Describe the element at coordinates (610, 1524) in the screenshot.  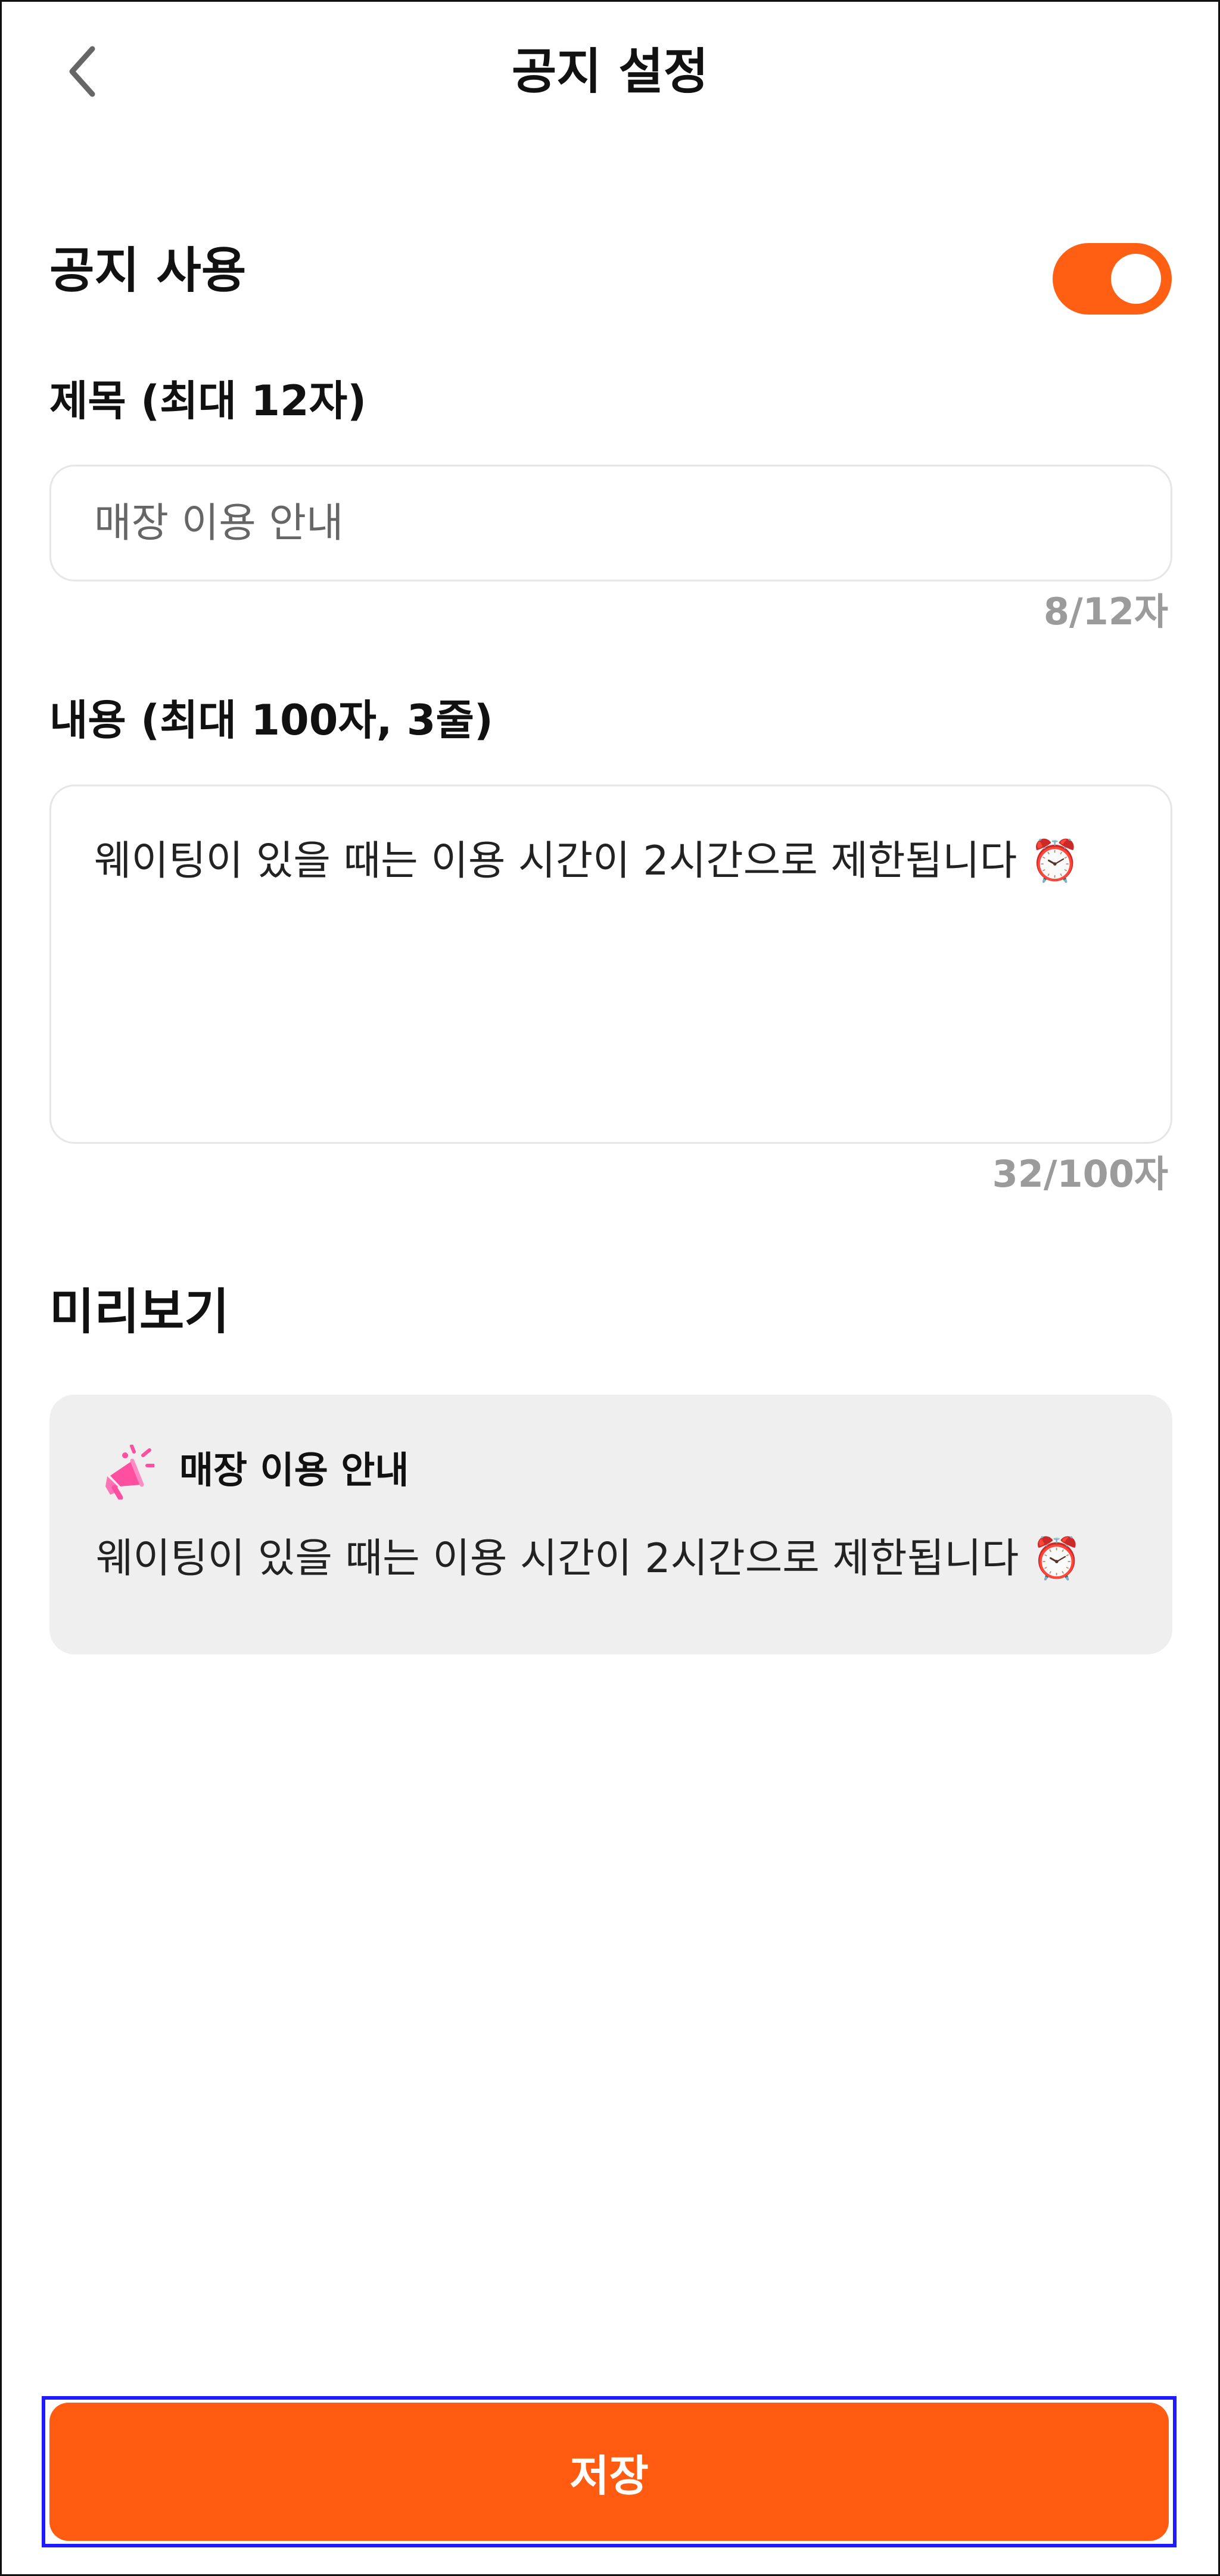
I see `notice-preview-card: 매장 이용 안내 웨이팅이 있을 때는 이용 시간이 2시간으로 제한됩니다 ⏰` at that location.